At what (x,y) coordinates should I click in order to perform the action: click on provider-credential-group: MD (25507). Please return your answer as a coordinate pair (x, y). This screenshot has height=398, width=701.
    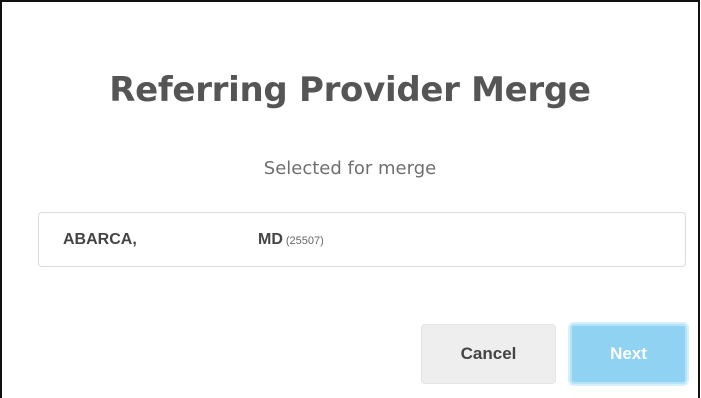
    Looking at the image, I should click on (291, 240).